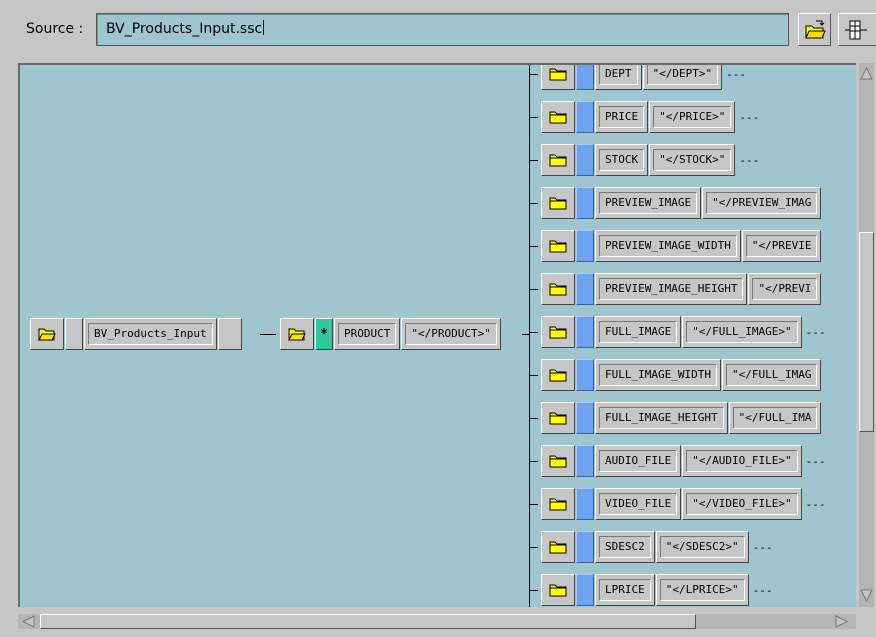 This screenshot has width=876, height=637. I want to click on vertical-scroll-thumb, so click(866, 332).